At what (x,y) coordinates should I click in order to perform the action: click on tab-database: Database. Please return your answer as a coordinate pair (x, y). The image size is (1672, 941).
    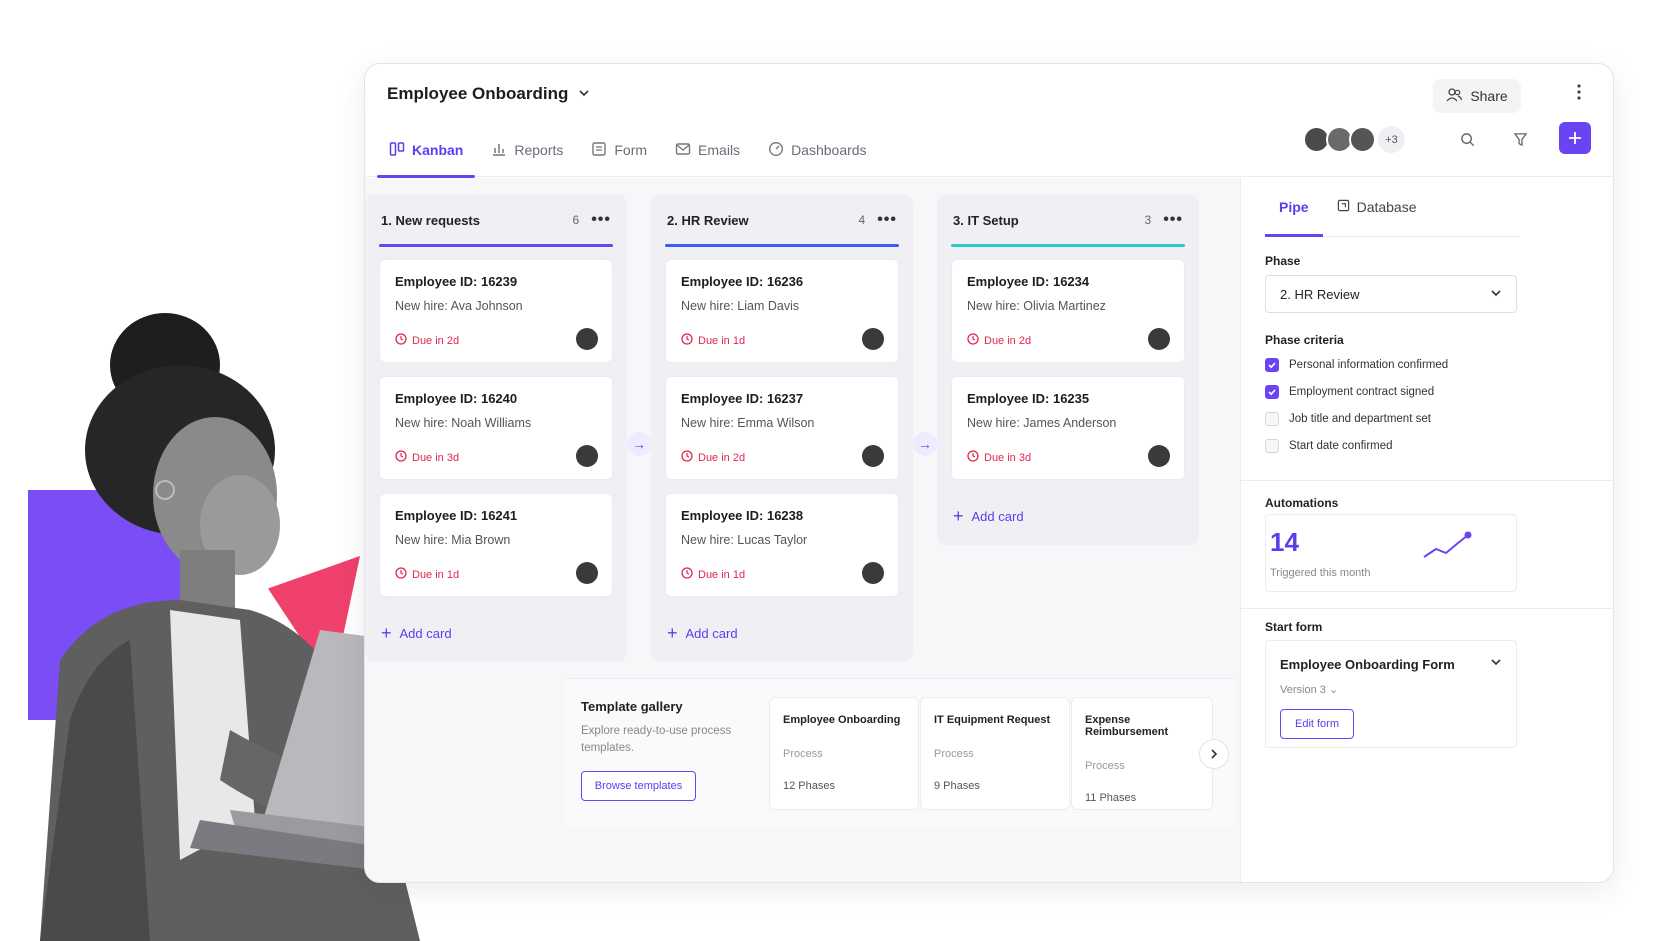
    Looking at the image, I should click on (1377, 207).